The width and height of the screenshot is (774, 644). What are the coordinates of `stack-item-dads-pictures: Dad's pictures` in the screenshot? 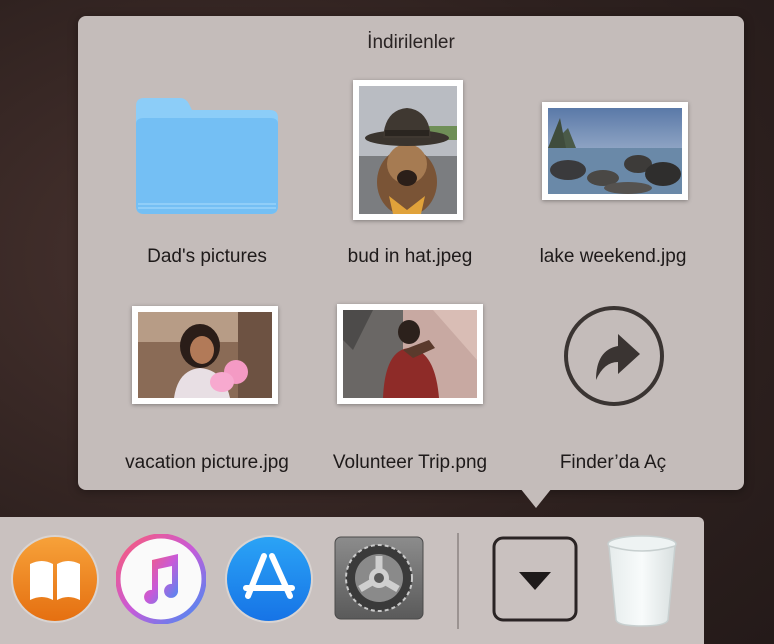 It's located at (207, 190).